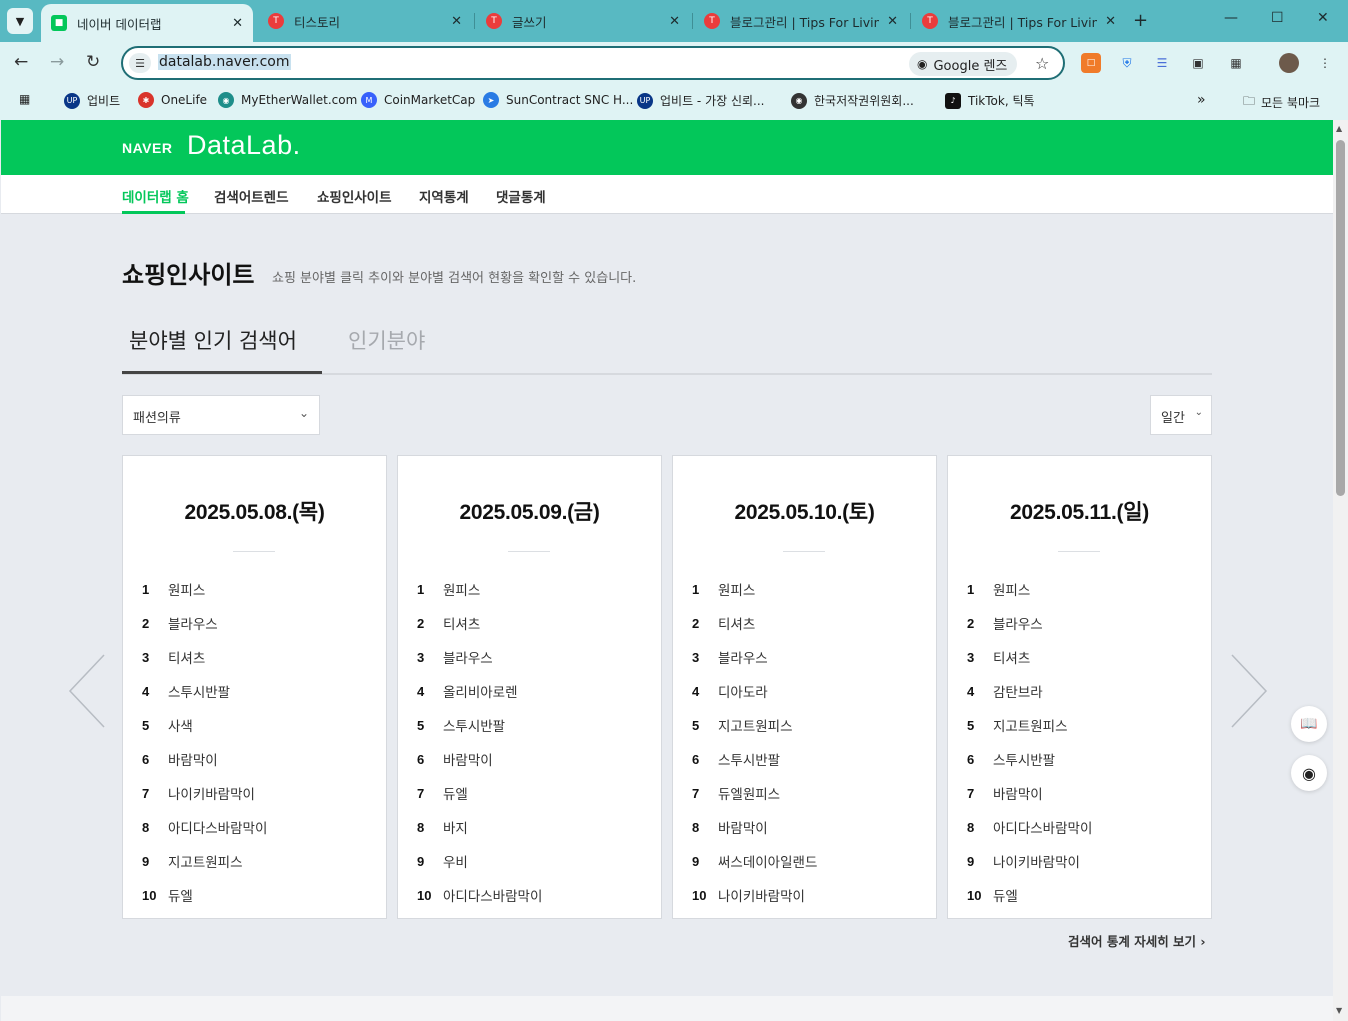  What do you see at coordinates (1082, 861) in the screenshot?
I see `ranking-item: 9 나이키바람막이` at bounding box center [1082, 861].